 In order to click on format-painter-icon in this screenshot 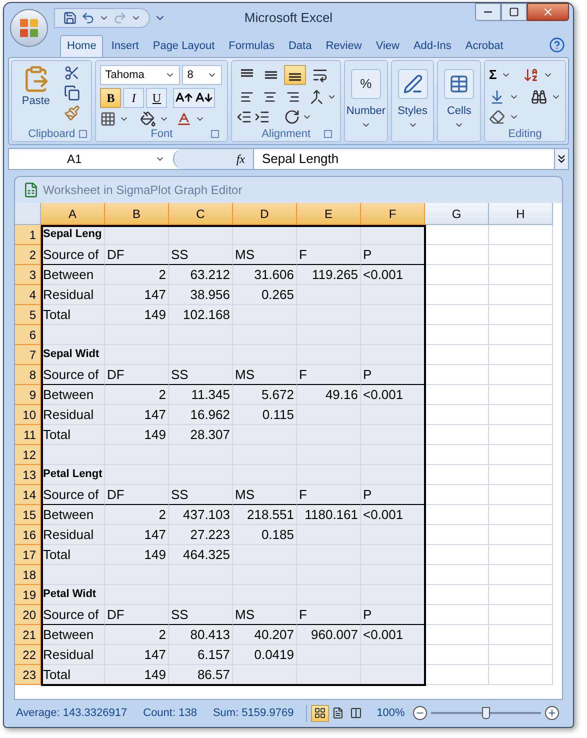, I will do `click(72, 113)`.